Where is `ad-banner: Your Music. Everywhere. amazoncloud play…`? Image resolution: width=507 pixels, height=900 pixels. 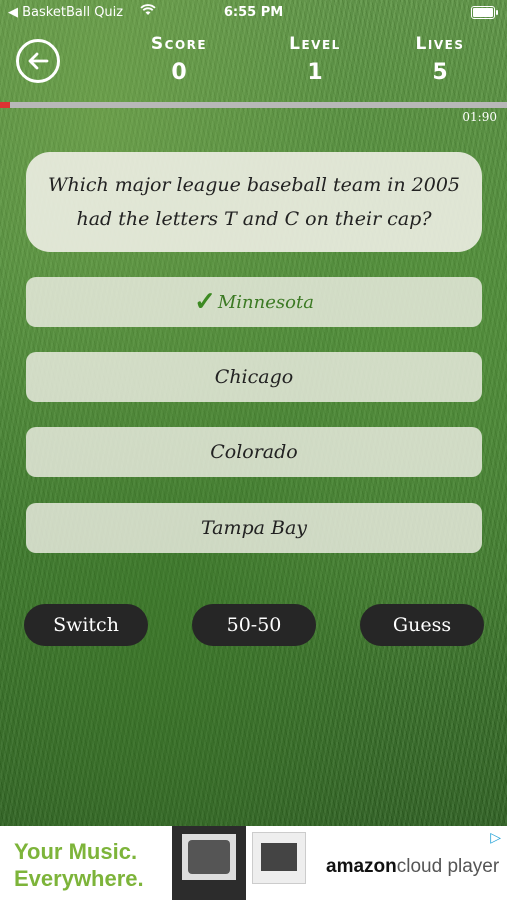
ad-banner: Your Music. Everywhere. amazoncloud play… is located at coordinates (253, 863).